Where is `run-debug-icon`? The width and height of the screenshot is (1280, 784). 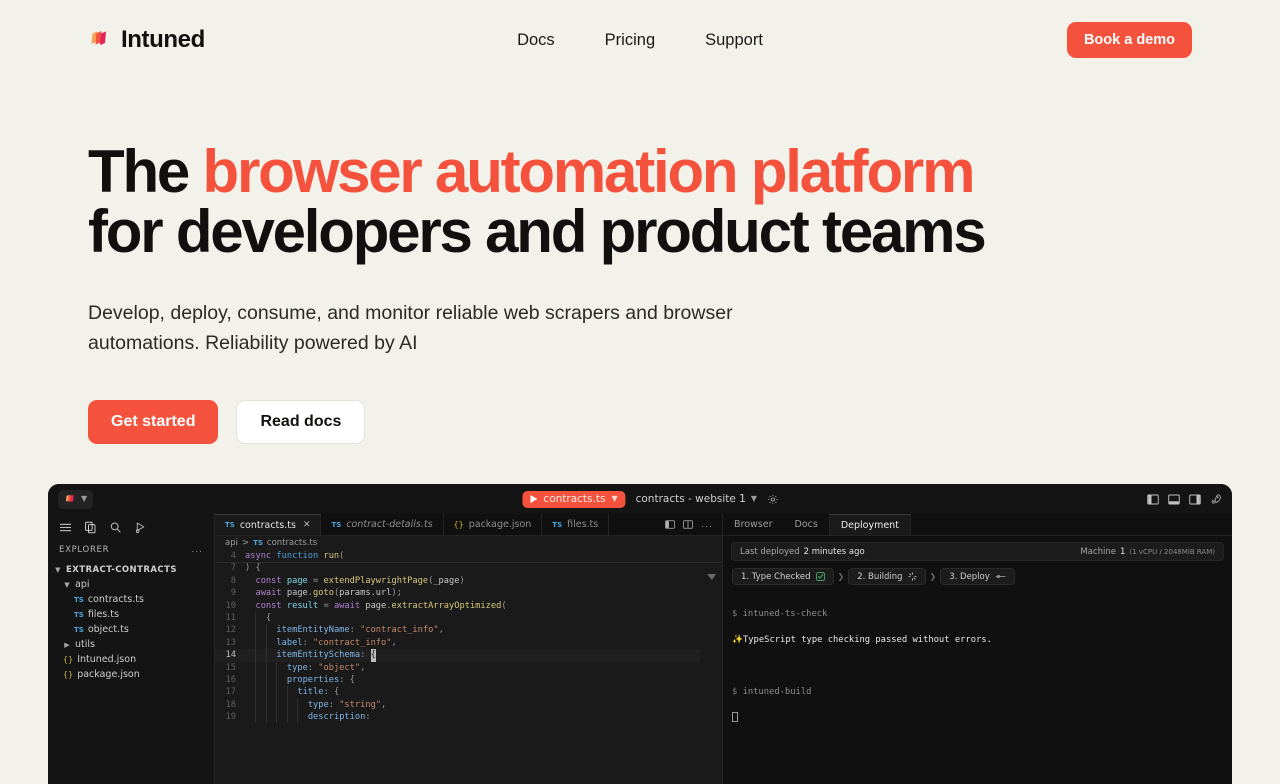 run-debug-icon is located at coordinates (140, 527).